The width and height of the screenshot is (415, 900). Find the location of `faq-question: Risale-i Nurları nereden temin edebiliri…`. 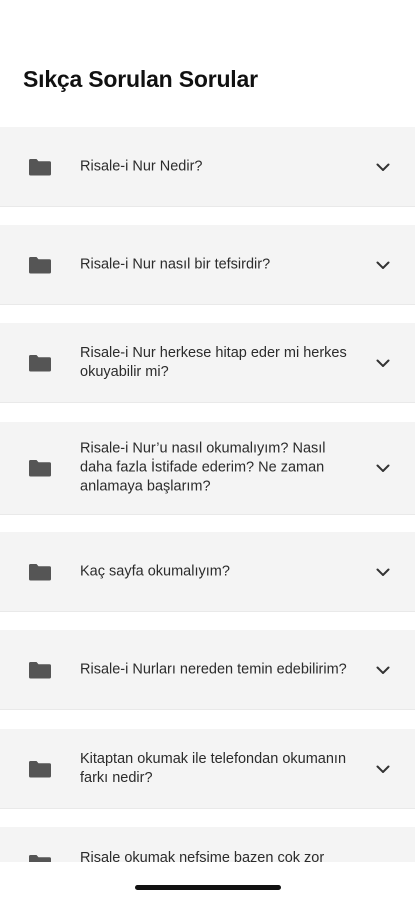

faq-question: Risale-i Nurları nereden temin edebiliri… is located at coordinates (213, 669).